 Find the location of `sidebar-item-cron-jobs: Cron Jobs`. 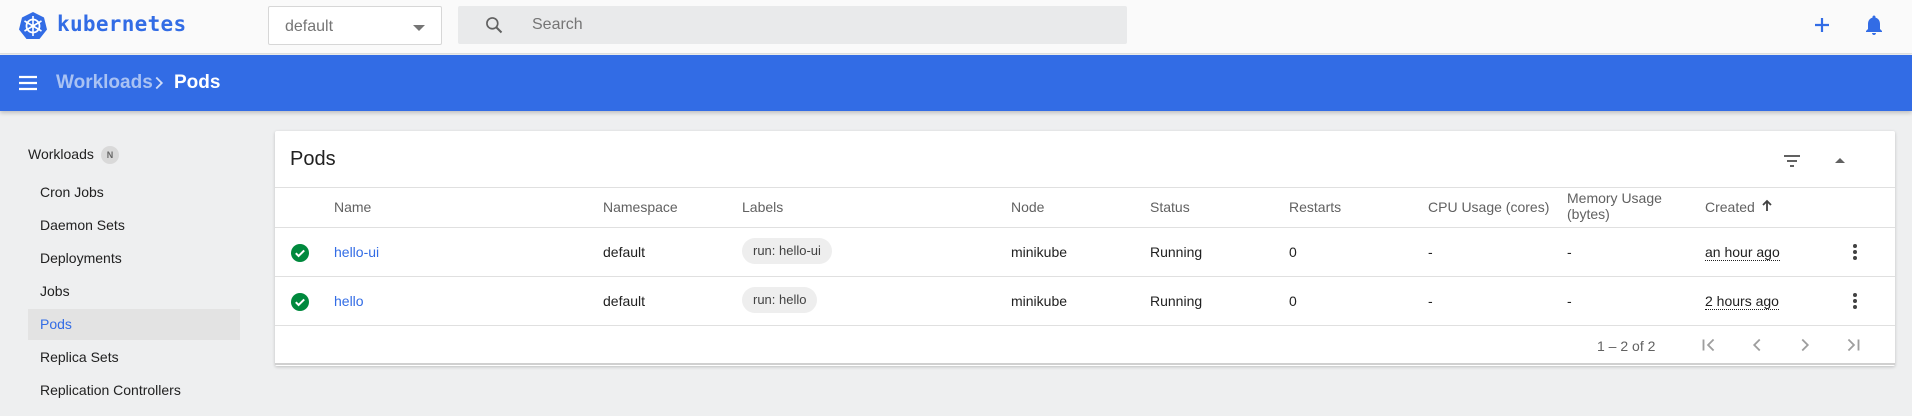

sidebar-item-cron-jobs: Cron Jobs is located at coordinates (134, 192).